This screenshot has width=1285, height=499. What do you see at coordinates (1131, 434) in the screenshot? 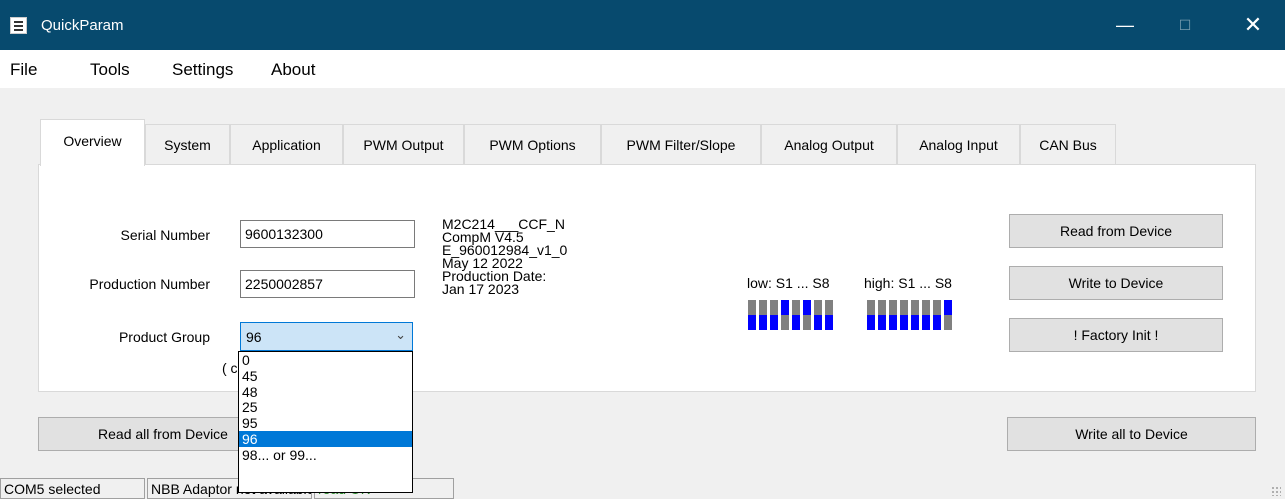
I see `write-all-button: Write all to Device` at bounding box center [1131, 434].